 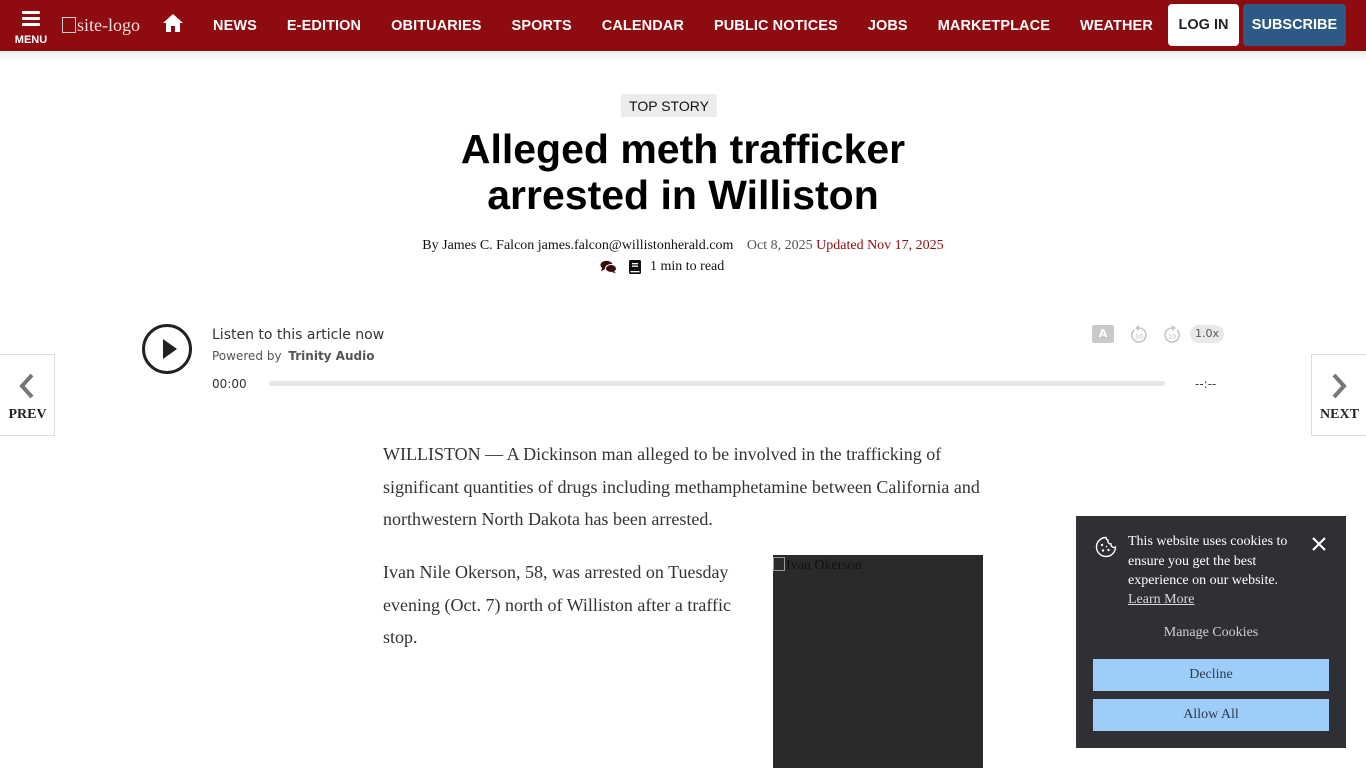 I want to click on nav-link-e-edition: E-EDITION, so click(x=324, y=26).